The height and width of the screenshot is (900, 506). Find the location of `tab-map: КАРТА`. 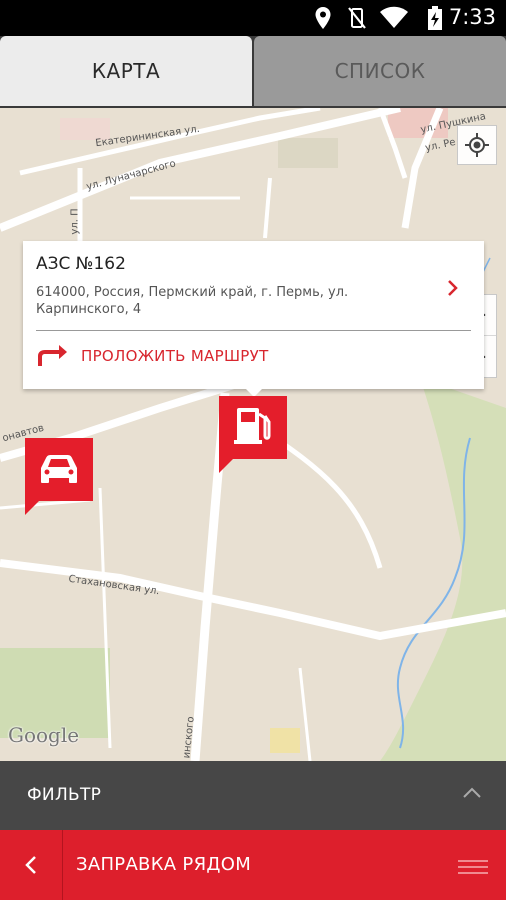

tab-map: КАРТА is located at coordinates (126, 71).